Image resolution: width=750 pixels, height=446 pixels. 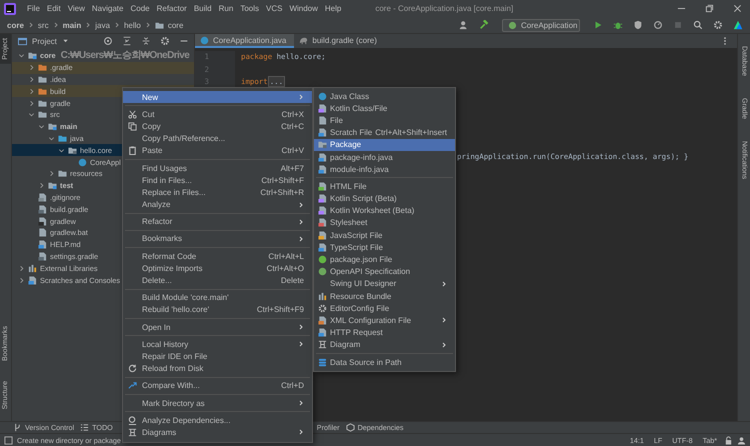 I want to click on menu-item: JavaScript File, so click(x=384, y=235).